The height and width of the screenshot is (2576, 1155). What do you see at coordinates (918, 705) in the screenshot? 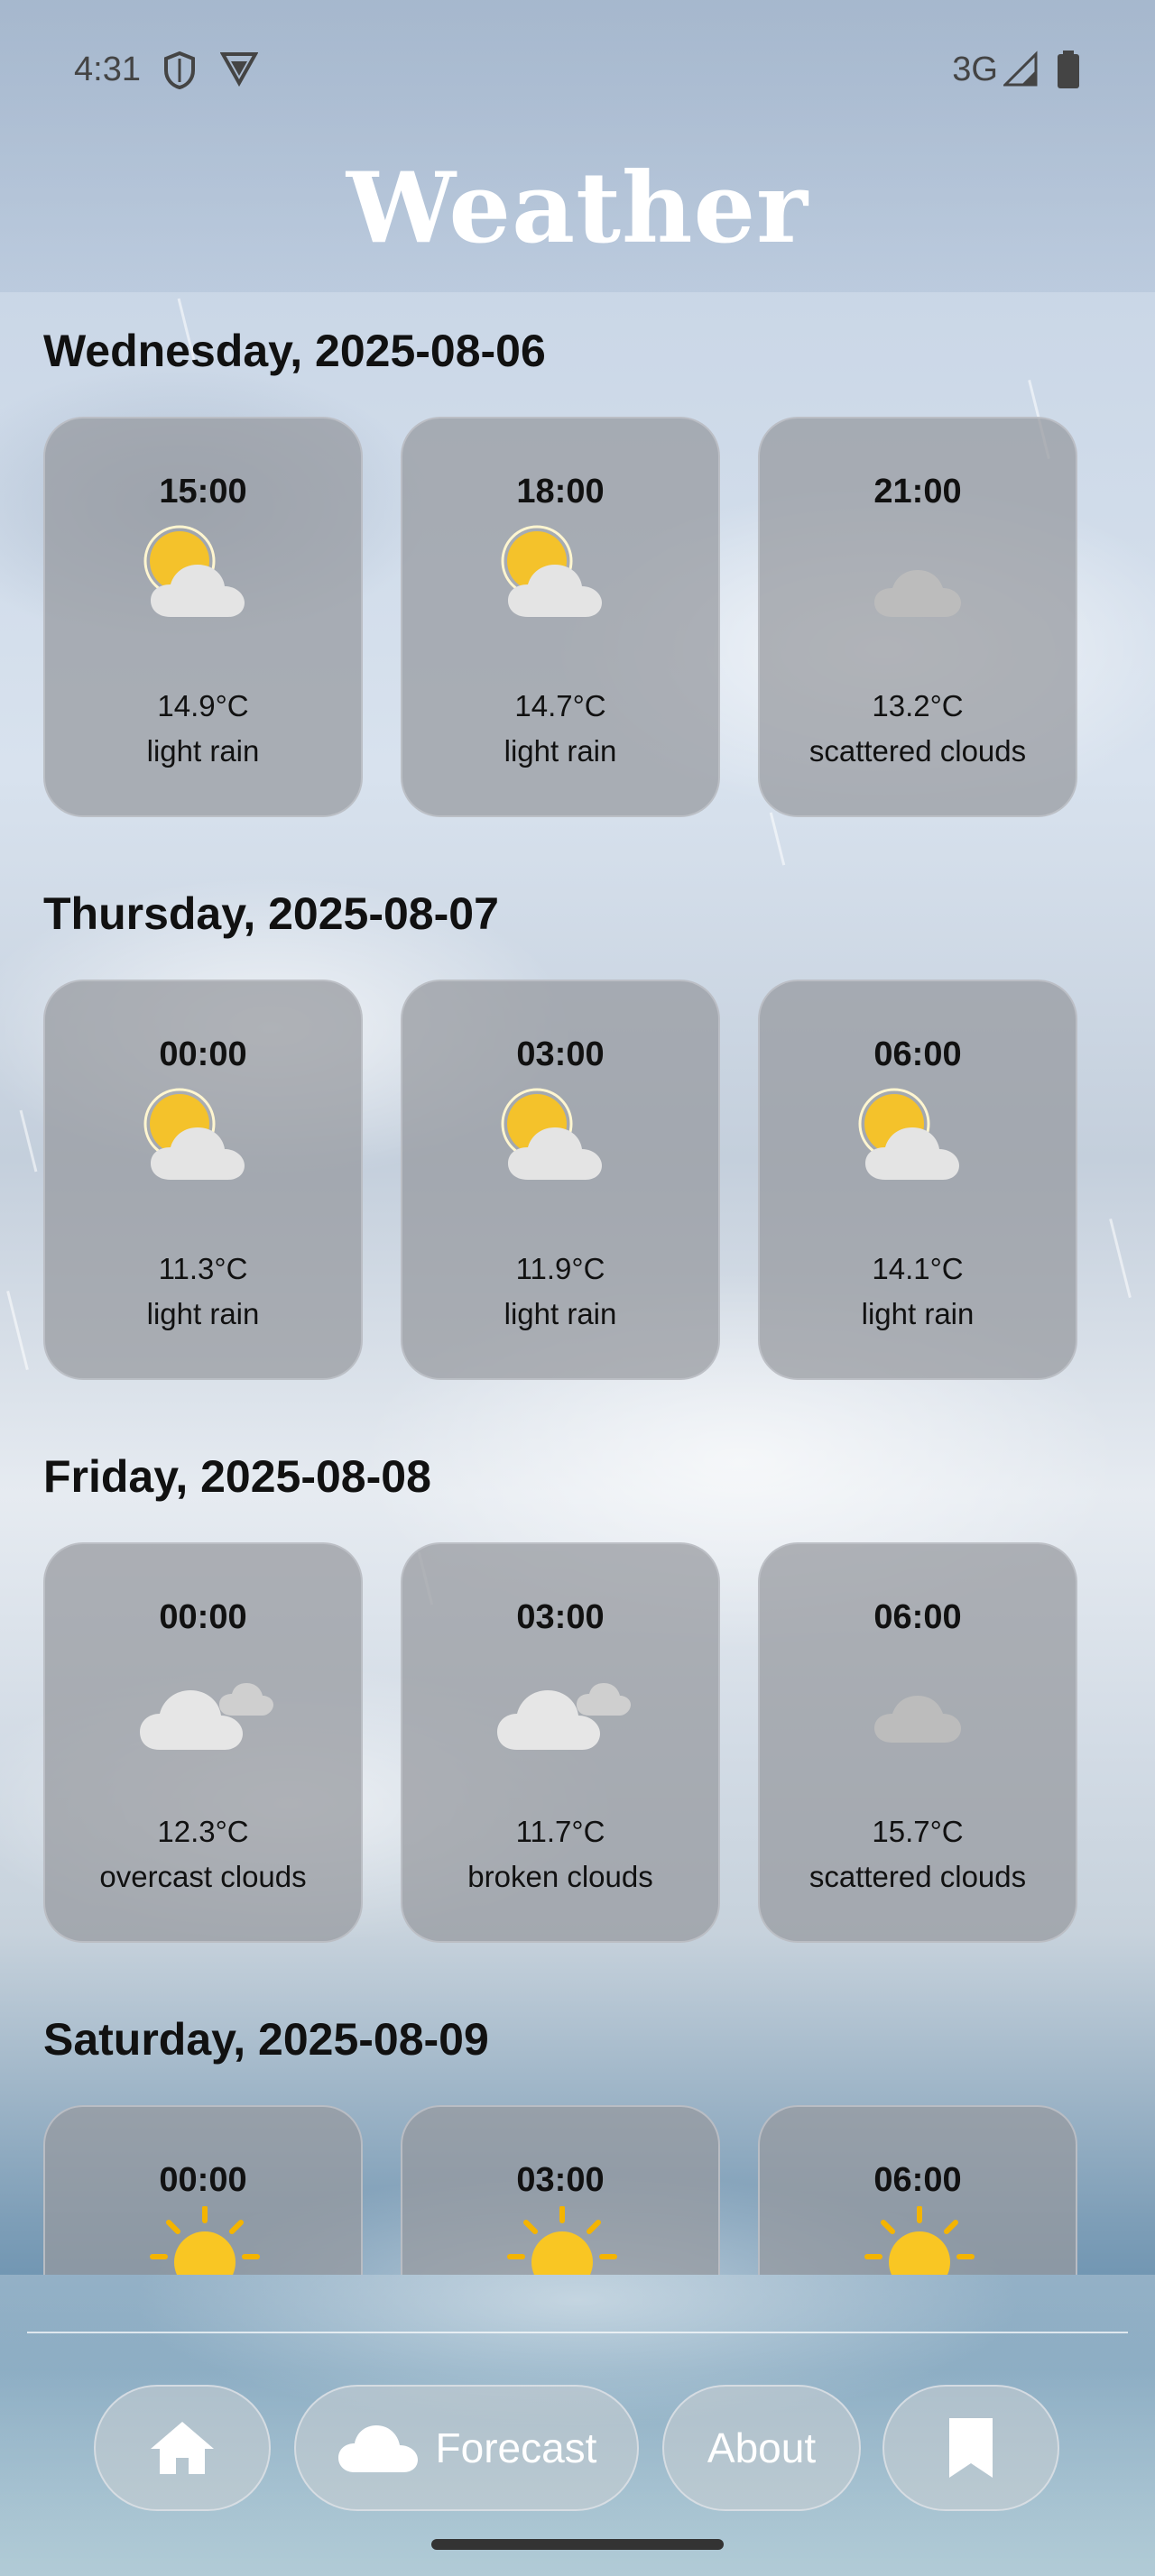
I see `forecast-temperature: 13.2°C` at bounding box center [918, 705].